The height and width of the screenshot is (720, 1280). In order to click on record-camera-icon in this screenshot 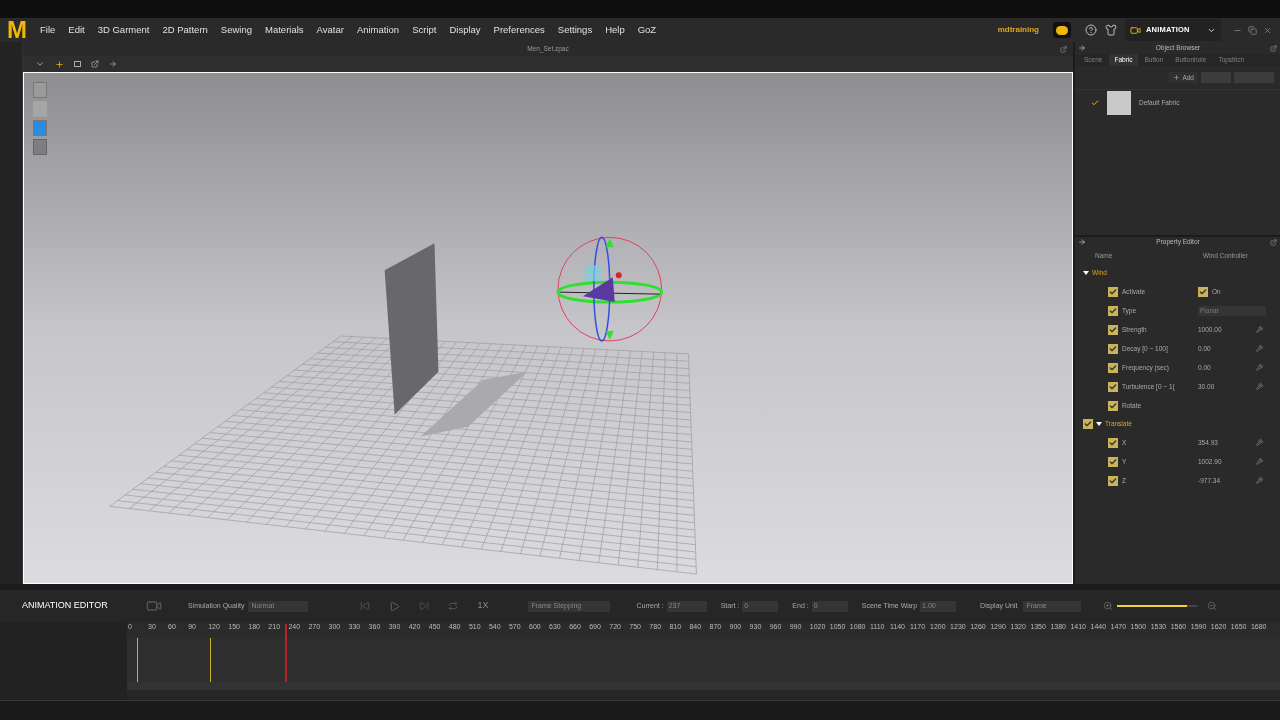, I will do `click(154, 606)`.